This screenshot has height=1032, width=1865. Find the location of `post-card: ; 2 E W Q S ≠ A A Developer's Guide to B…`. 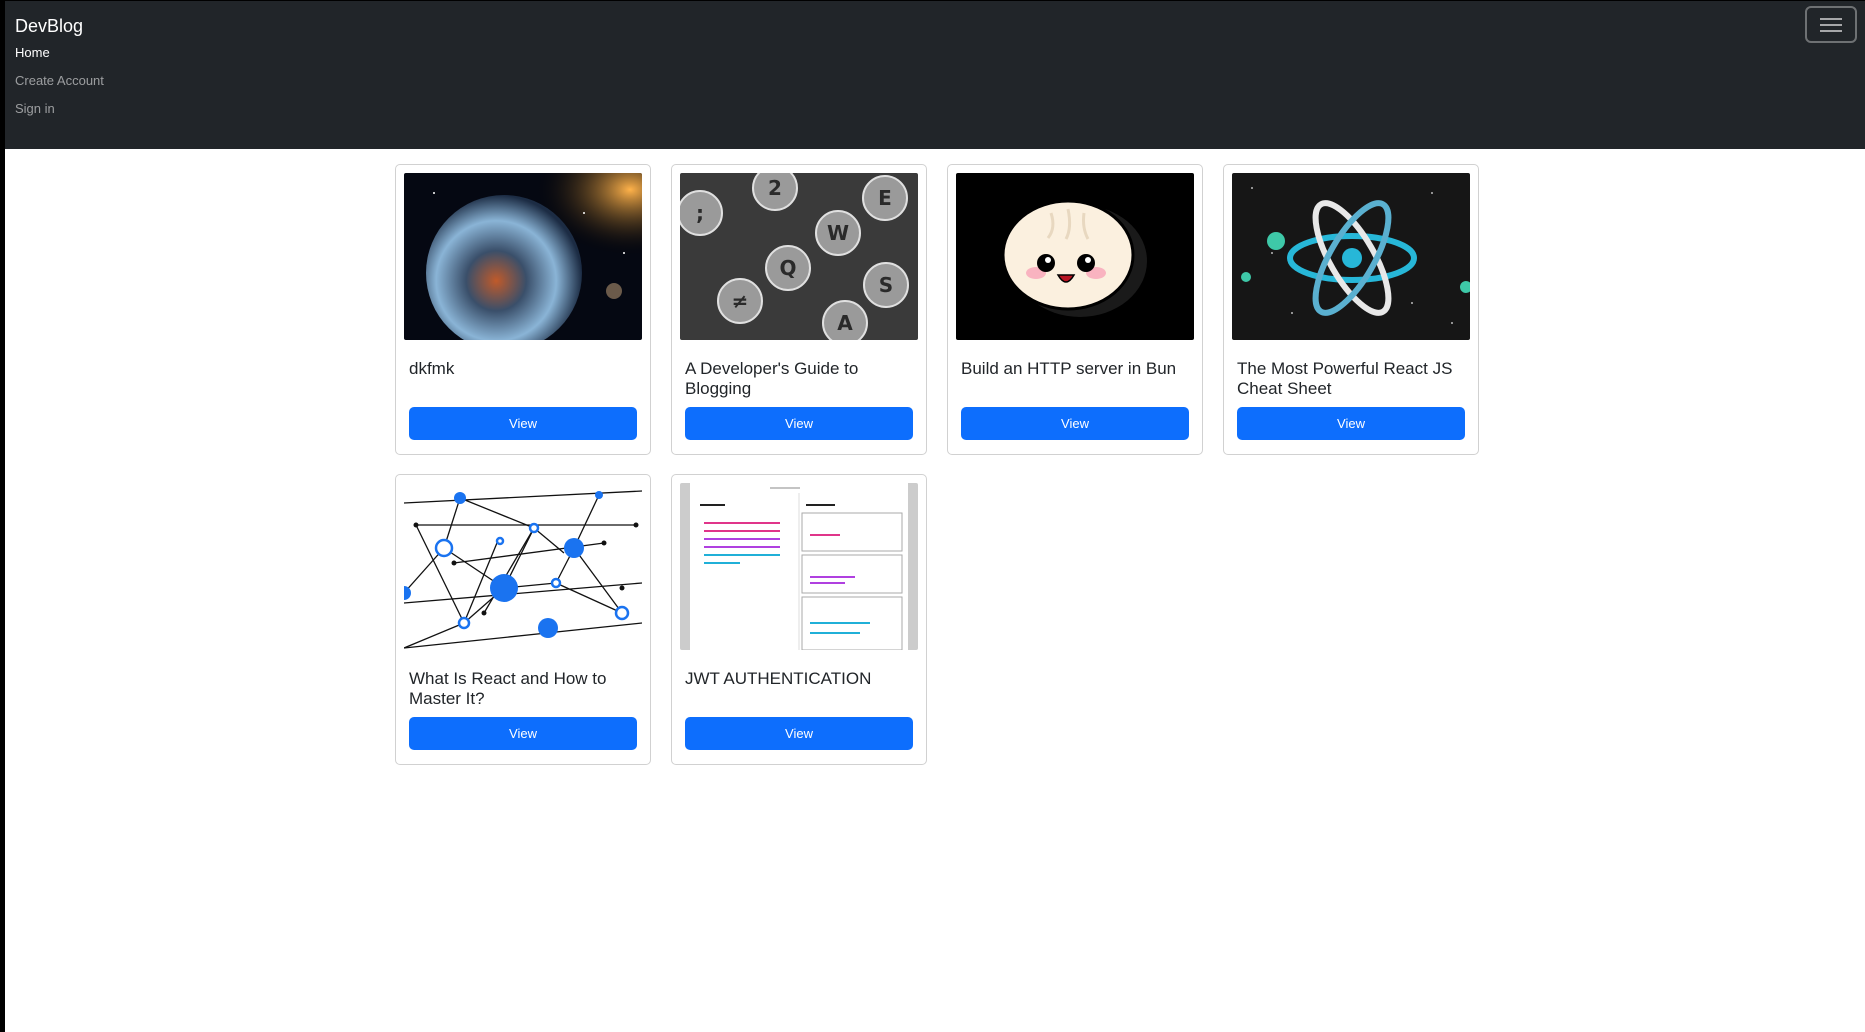

post-card: ; 2 E W Q S ≠ A A Developer's Guide to B… is located at coordinates (799, 309).